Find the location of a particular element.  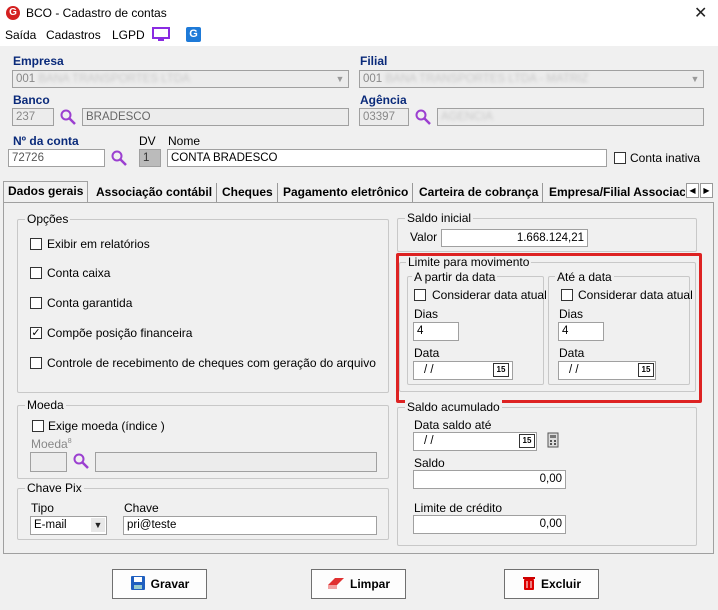

dv-field: 1 is located at coordinates (150, 158).